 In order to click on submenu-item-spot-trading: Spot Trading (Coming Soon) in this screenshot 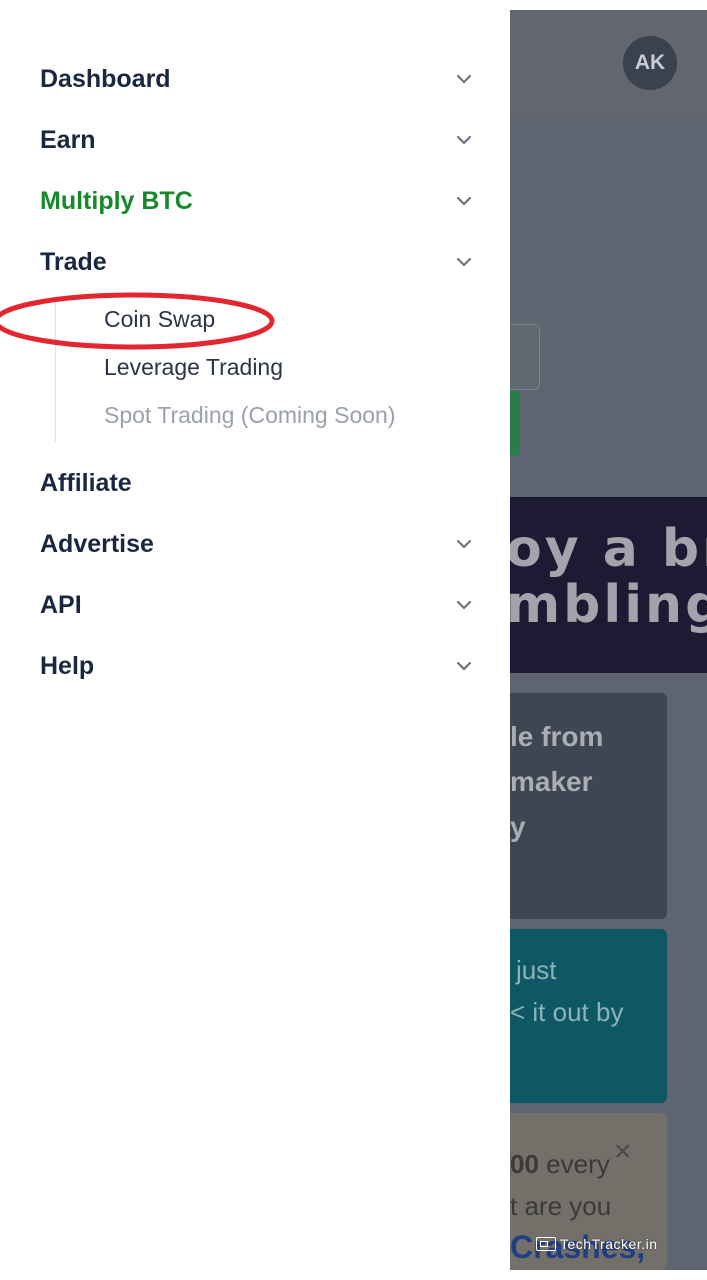, I will do `click(250, 415)`.